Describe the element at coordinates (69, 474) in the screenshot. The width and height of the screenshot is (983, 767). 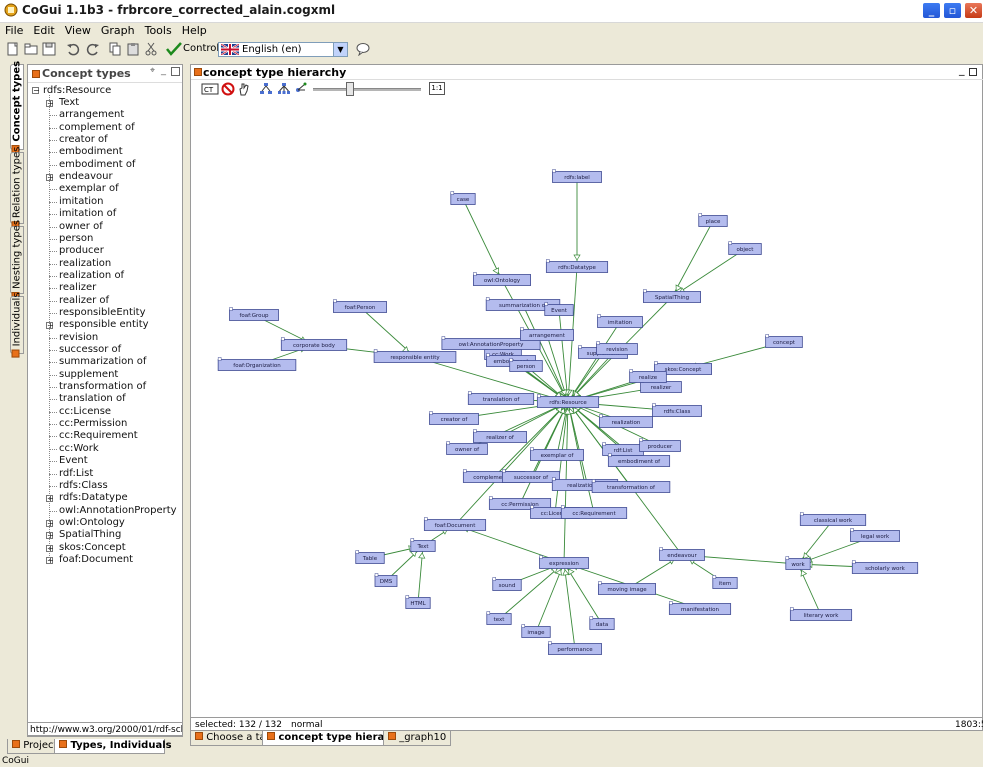
I see `tree-item: rdf:List` at that location.